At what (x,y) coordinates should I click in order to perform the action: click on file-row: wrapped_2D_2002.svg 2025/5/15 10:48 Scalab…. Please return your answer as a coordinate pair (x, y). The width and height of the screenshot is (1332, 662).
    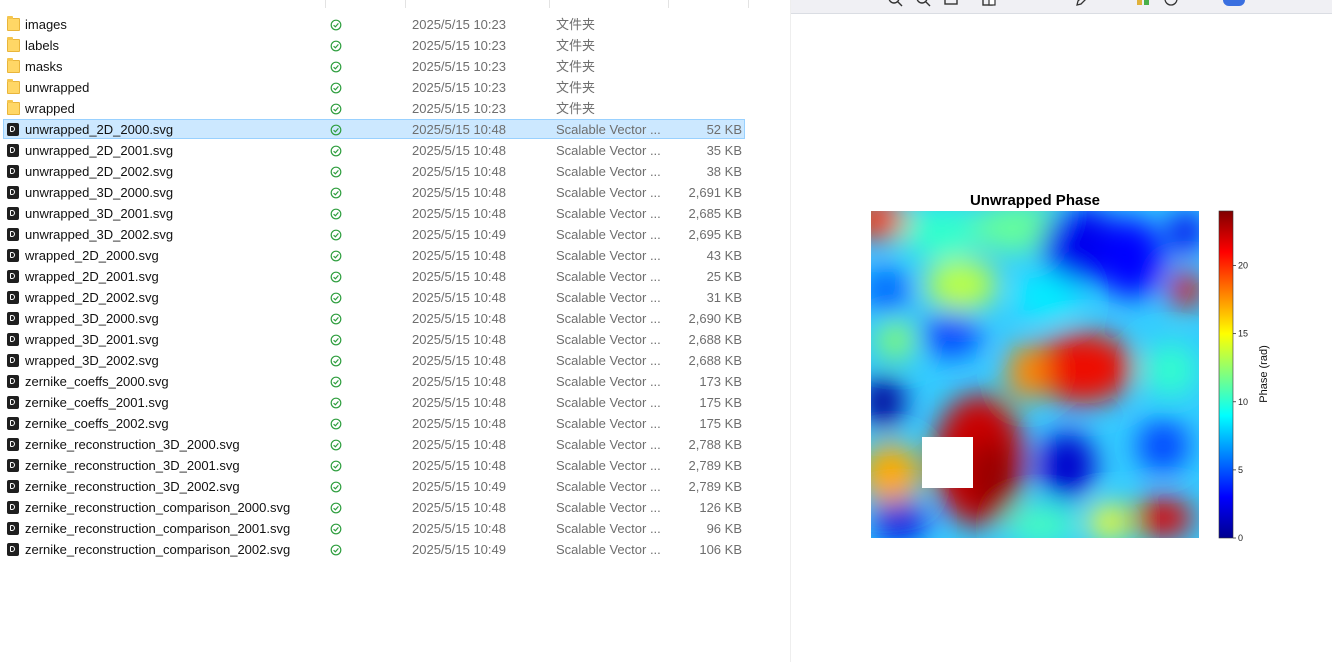
    Looking at the image, I should click on (380, 297).